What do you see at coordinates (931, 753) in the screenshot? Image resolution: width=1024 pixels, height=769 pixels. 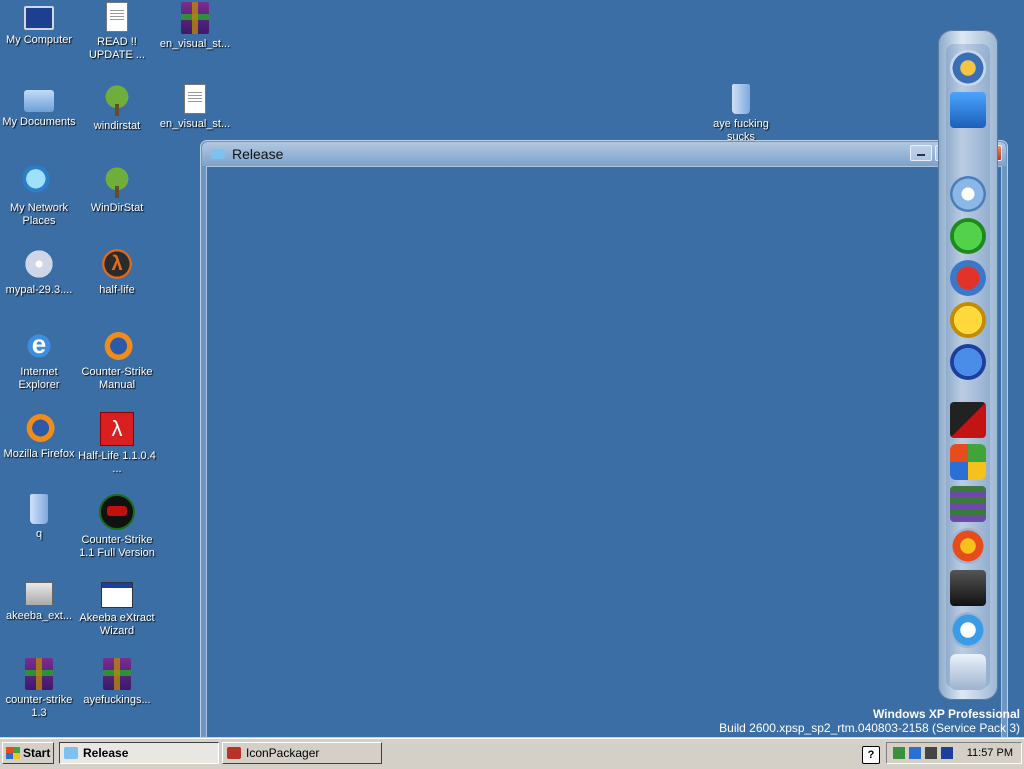 I see `tray-speaker-icon` at bounding box center [931, 753].